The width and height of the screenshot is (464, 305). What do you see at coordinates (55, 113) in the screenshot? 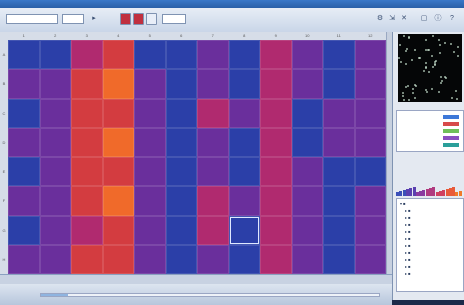
I see `well-C2` at bounding box center [55, 113].